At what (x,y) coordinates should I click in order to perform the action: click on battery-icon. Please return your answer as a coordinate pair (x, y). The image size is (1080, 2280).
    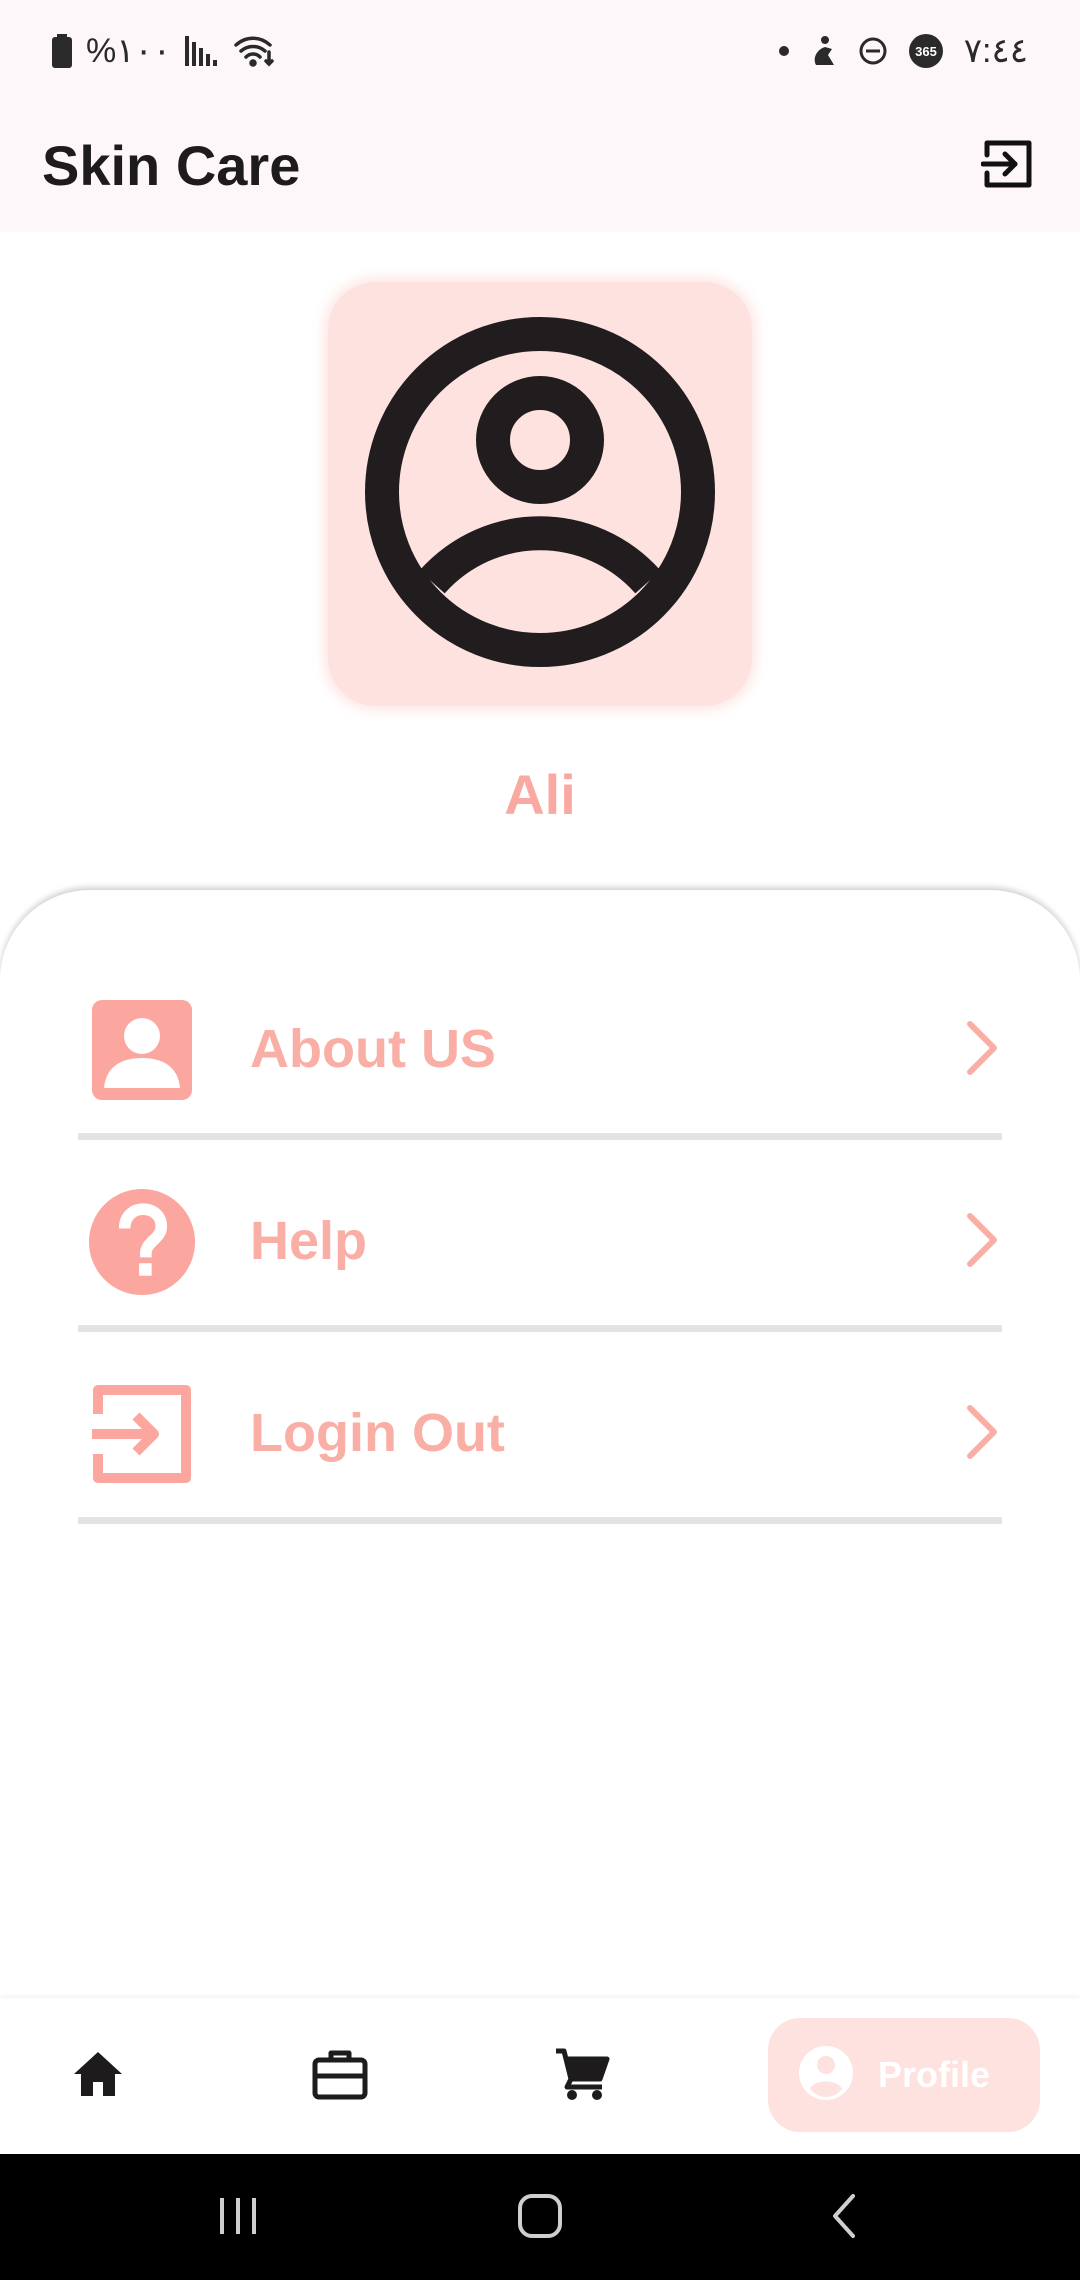
    Looking at the image, I should click on (62, 51).